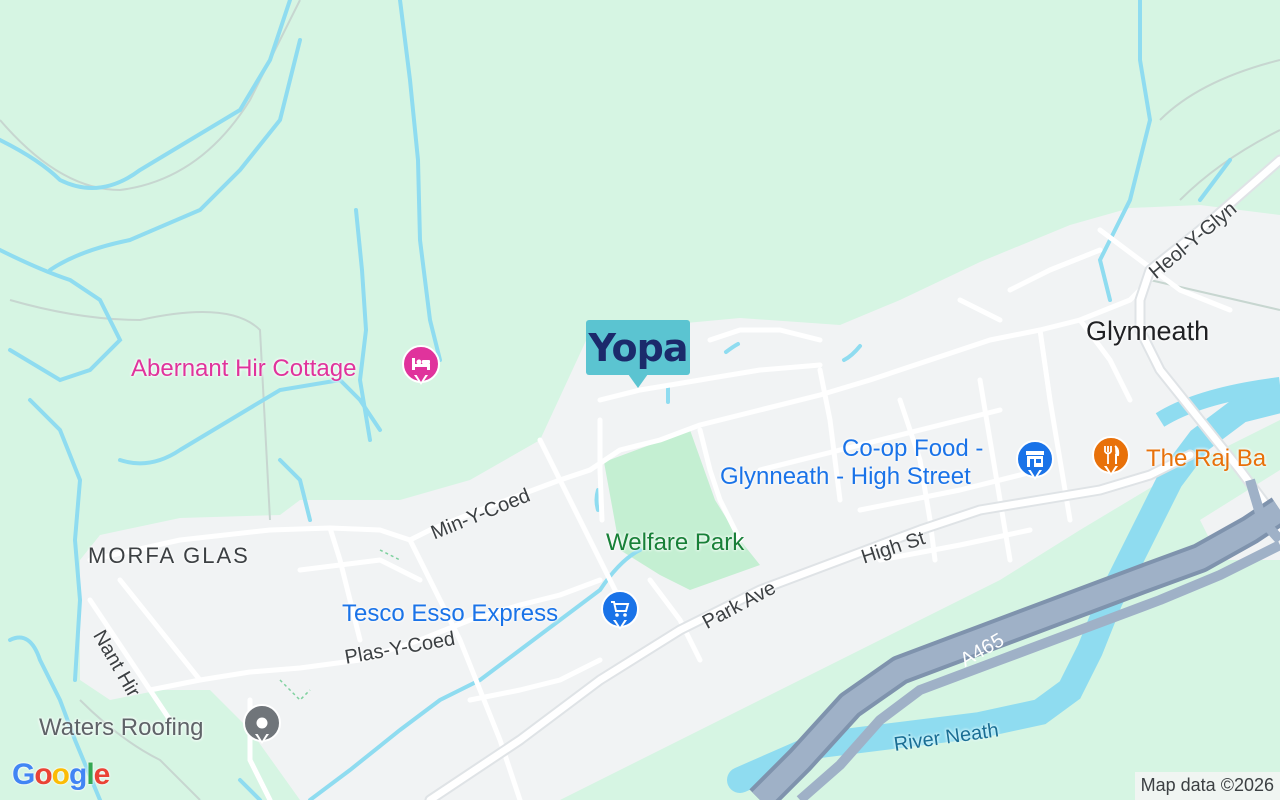  I want to click on place-label-morfa-glas: MORFA GLAS, so click(169, 556).